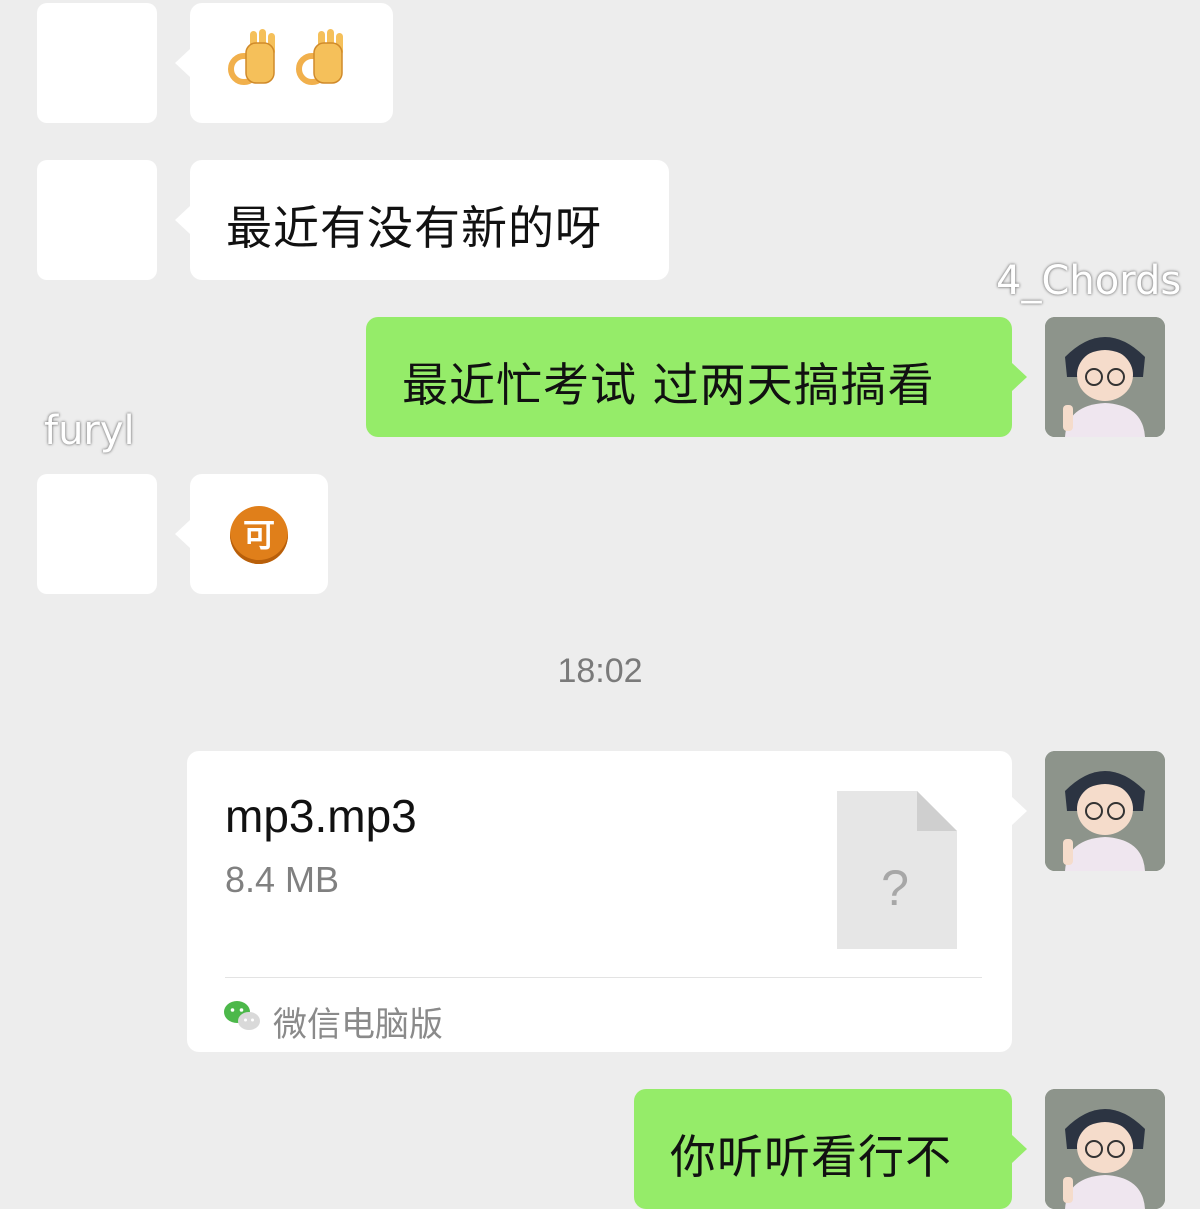 This screenshot has width=1200, height=1209. I want to click on unknown-file-icon: ?, so click(897, 870).